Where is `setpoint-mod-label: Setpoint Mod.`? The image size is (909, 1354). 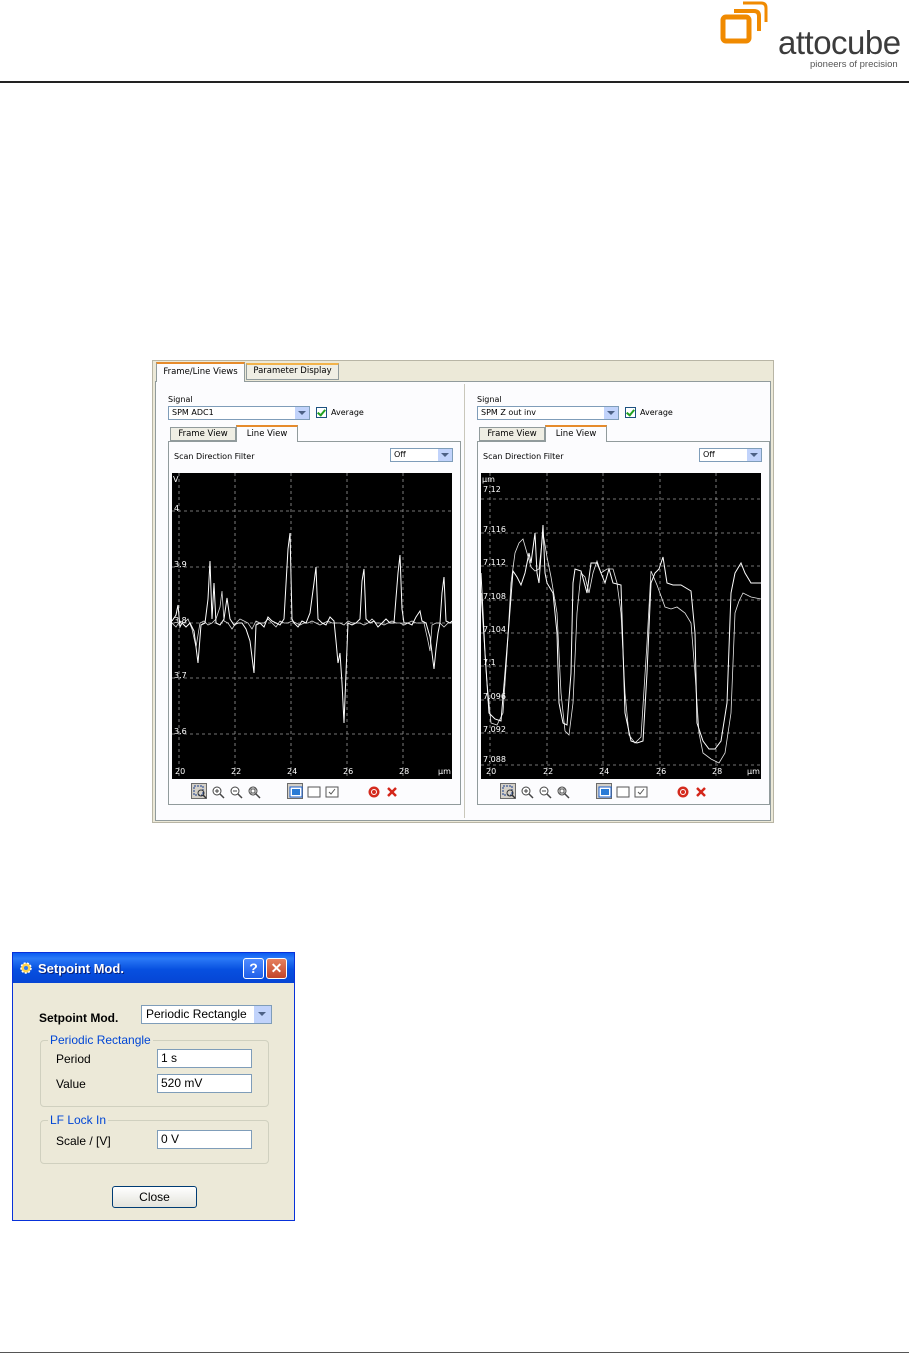 setpoint-mod-label: Setpoint Mod. is located at coordinates (79, 1018).